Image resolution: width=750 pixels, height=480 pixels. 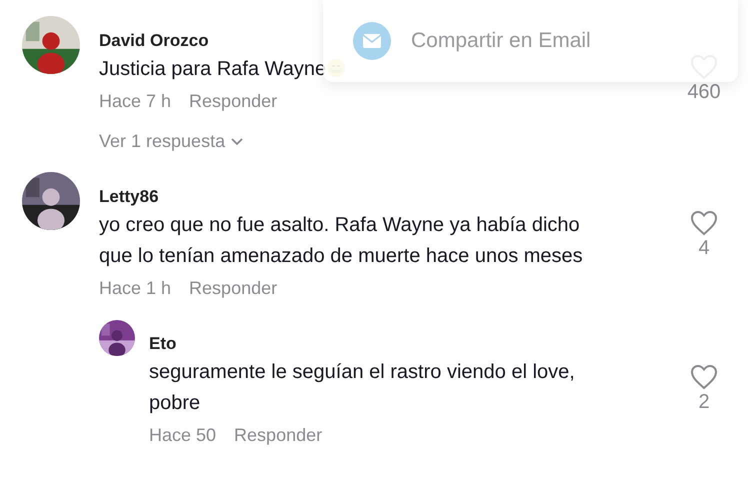 I want to click on comment-author: Letty86, so click(x=382, y=197).